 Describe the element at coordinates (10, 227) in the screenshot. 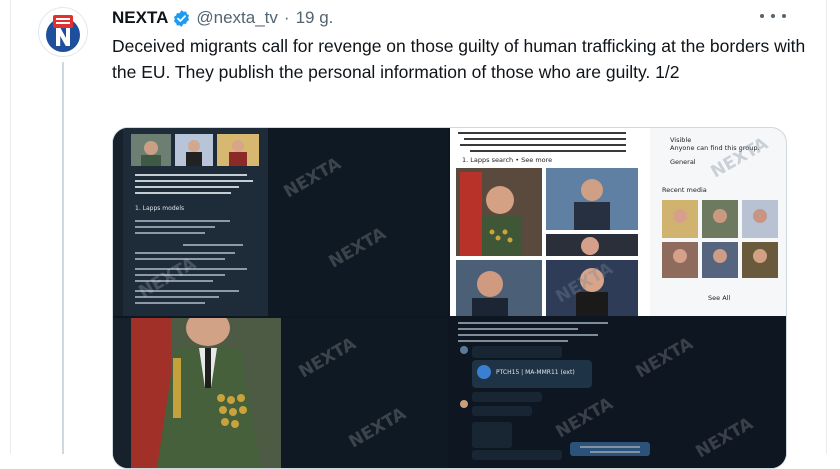

I see `timeline-border-left` at that location.